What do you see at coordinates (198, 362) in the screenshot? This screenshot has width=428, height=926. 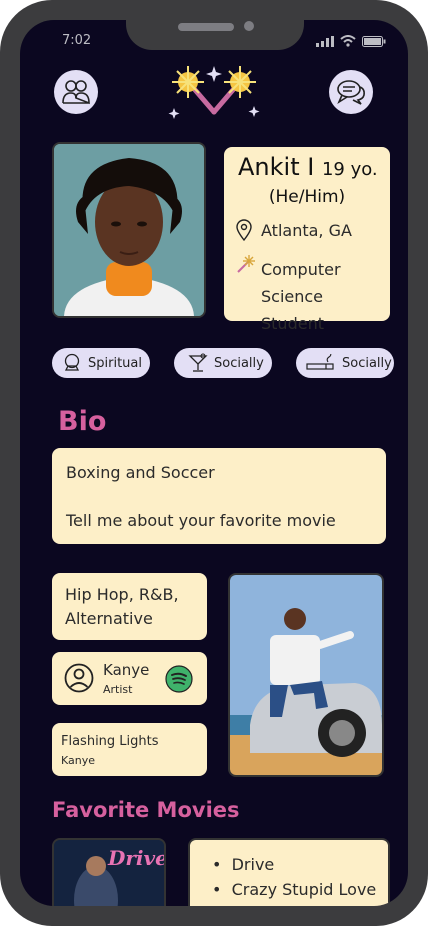 I see `cocktail-glass-icon` at bounding box center [198, 362].